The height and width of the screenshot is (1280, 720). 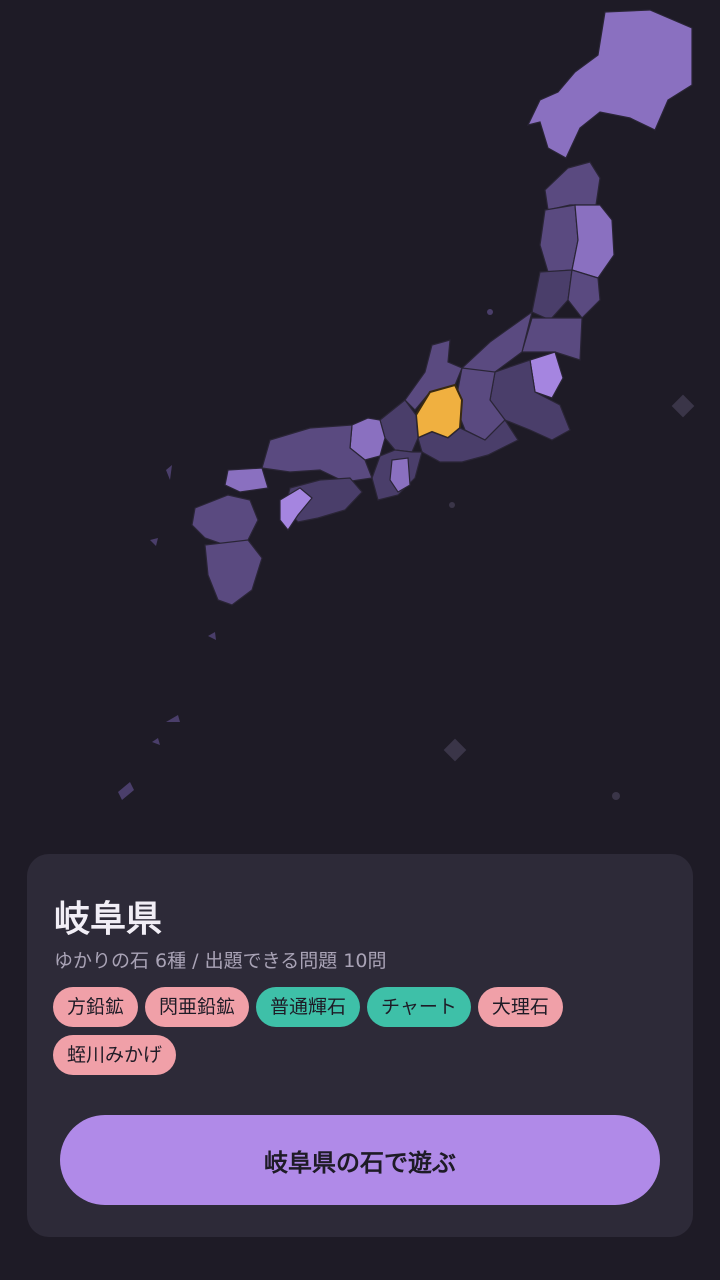 What do you see at coordinates (616, 796) in the screenshot?
I see `island-minamitori` at bounding box center [616, 796].